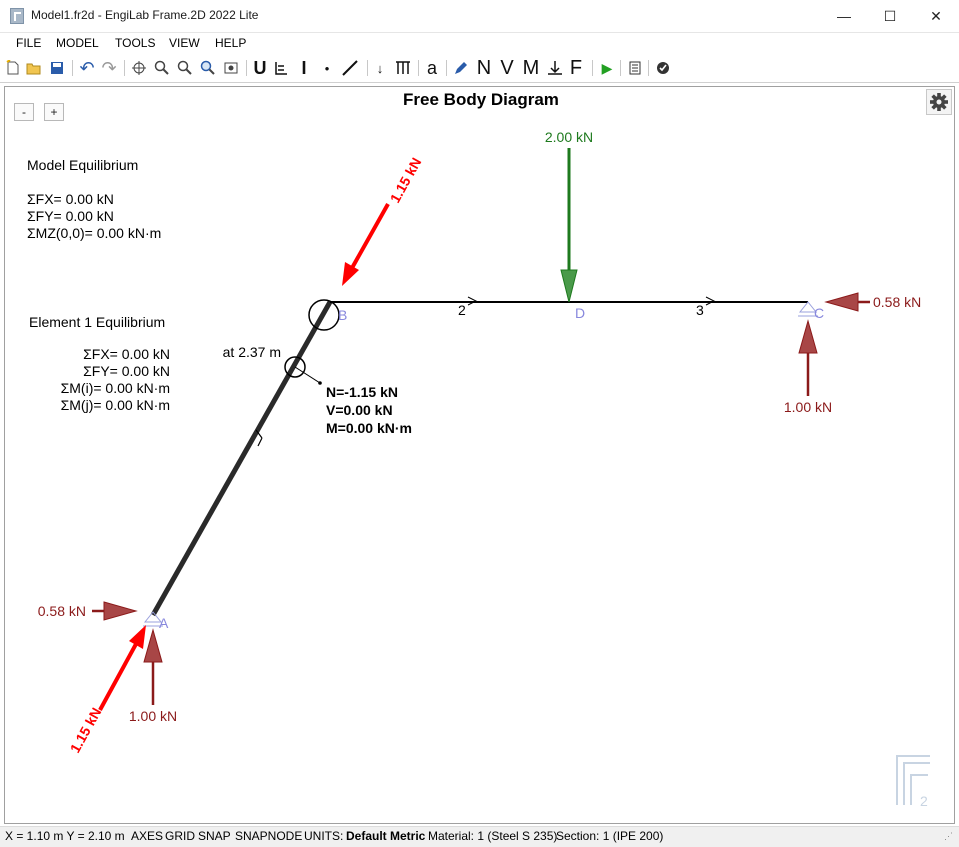 The image size is (959, 847). What do you see at coordinates (700, 310) in the screenshot?
I see `element-3-label: 3` at bounding box center [700, 310].